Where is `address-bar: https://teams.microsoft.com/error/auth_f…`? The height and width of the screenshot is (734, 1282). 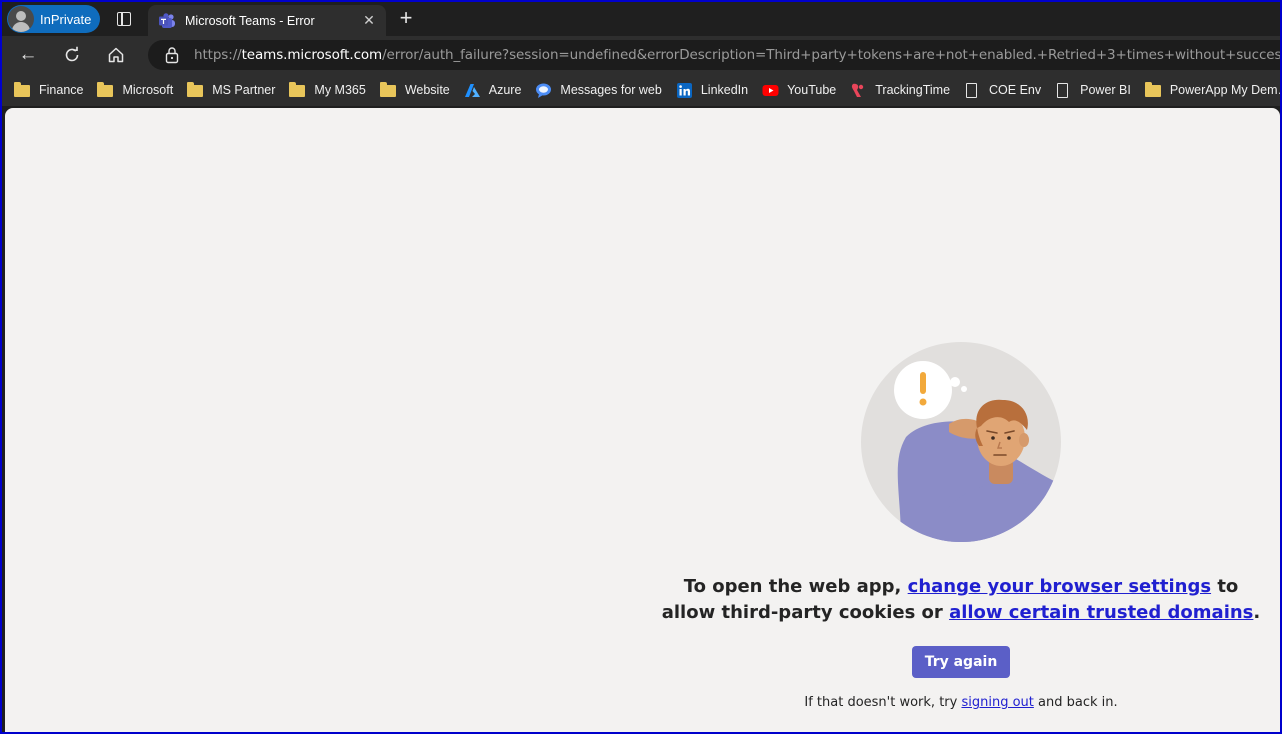
address-bar: https://teams.microsoft.com/error/auth_f… is located at coordinates (715, 55).